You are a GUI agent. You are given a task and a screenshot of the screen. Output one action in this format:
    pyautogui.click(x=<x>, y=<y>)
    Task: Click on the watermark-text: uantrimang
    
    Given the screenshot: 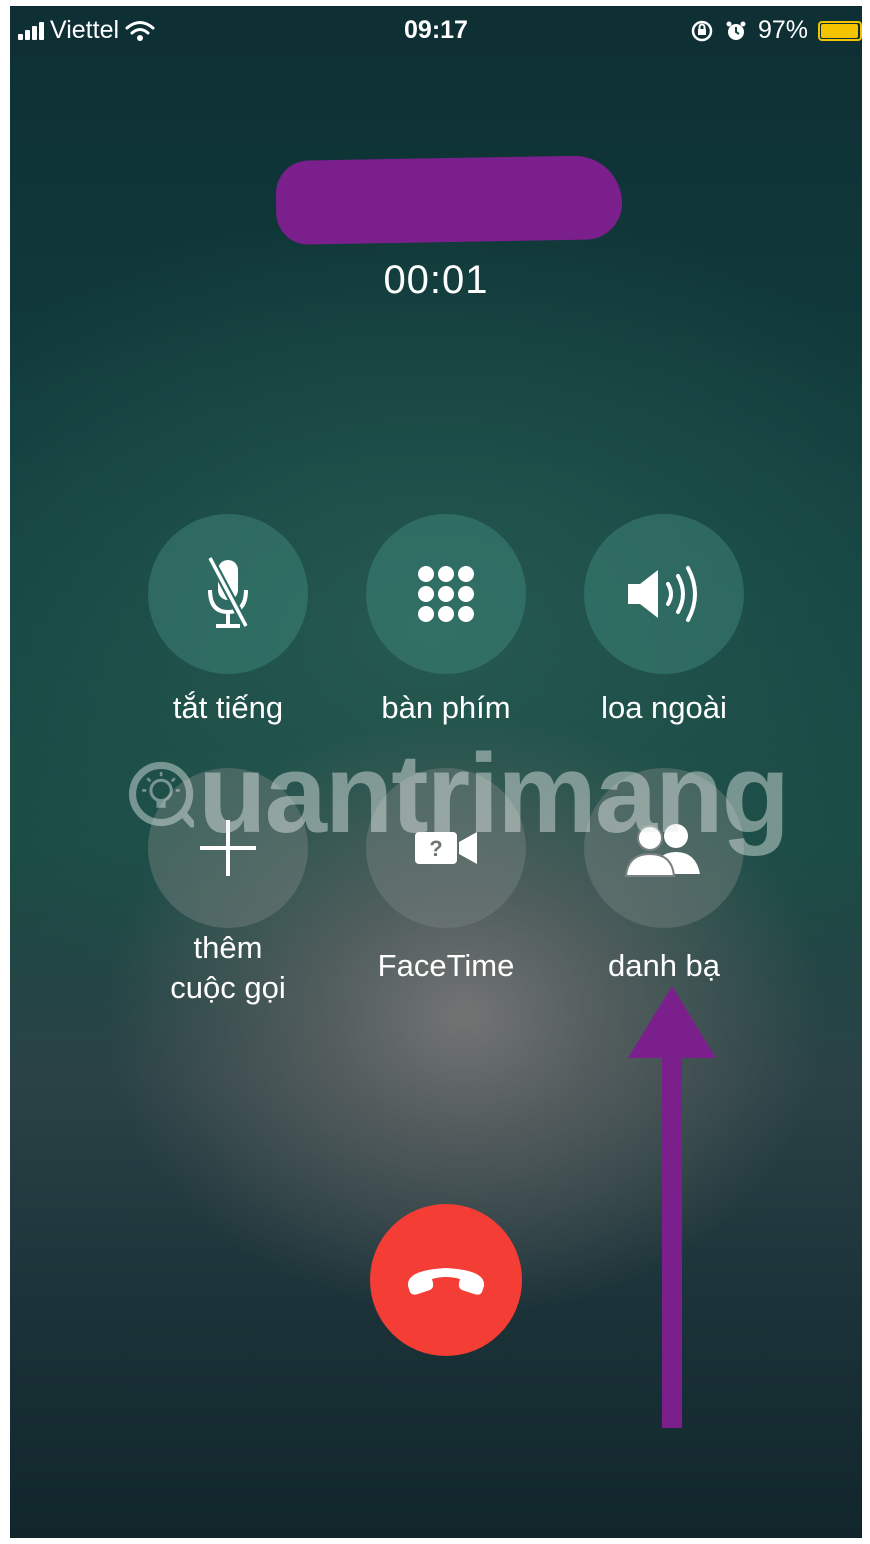 What is the action you would take?
    pyautogui.click(x=494, y=793)
    